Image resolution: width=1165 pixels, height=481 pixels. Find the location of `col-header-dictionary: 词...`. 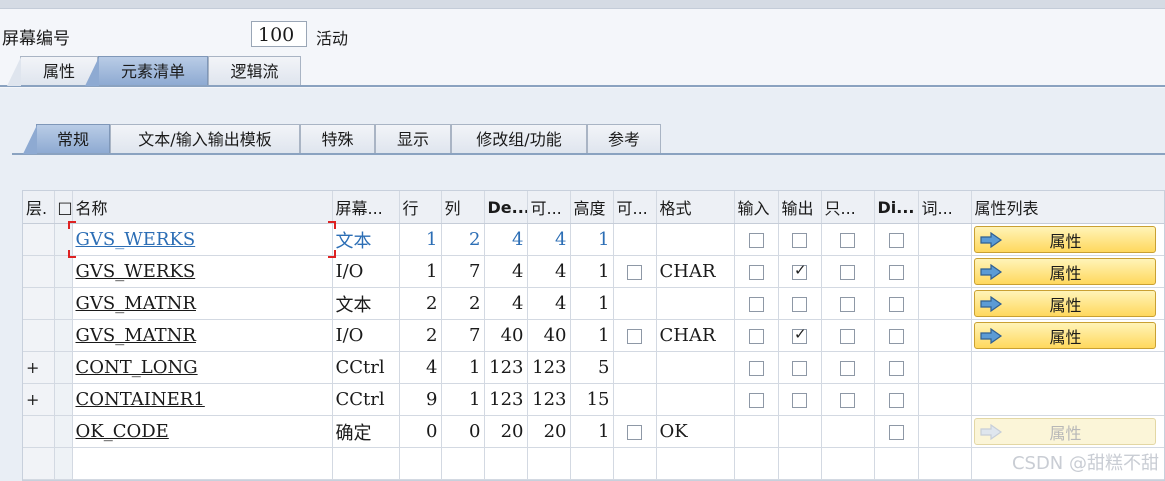

col-header-dictionary: 词... is located at coordinates (945, 207).